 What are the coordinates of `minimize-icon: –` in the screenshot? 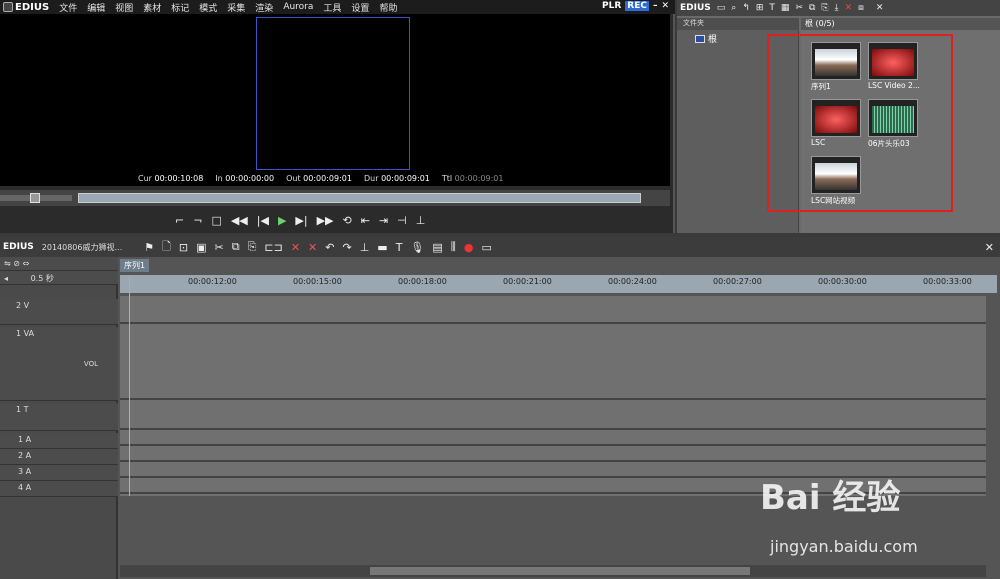 It's located at (655, 6).